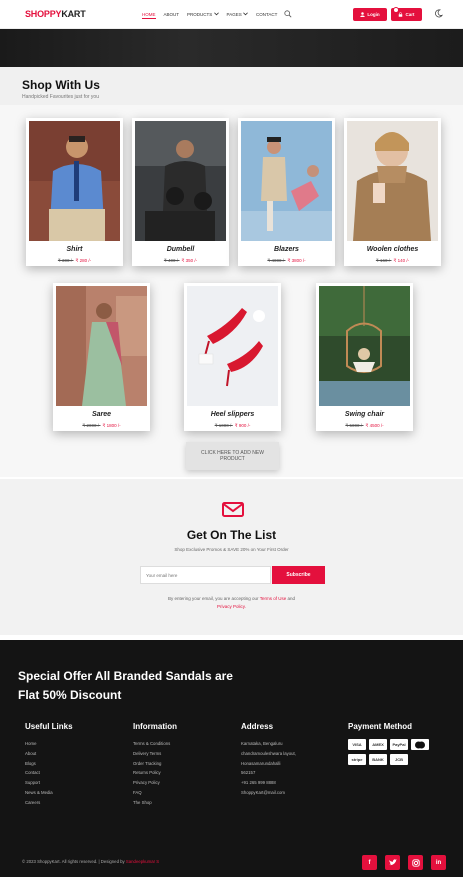 Image resolution: width=463 pixels, height=877 pixels. Describe the element at coordinates (380, 726) in the screenshot. I see `payment-title: Payment Method` at that location.